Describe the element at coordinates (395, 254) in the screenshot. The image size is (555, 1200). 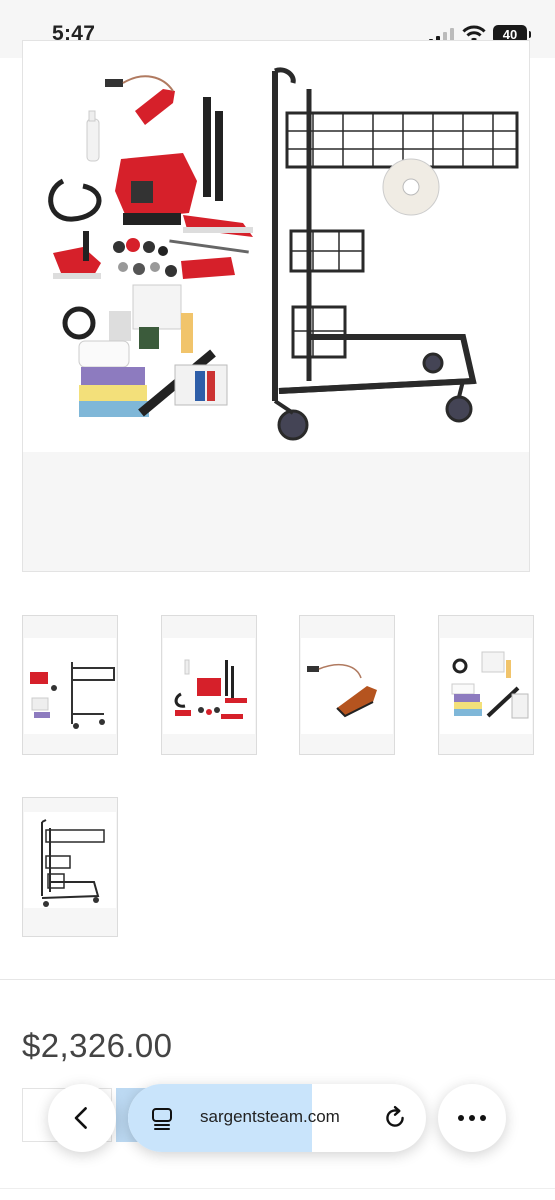
I see `utility-cart-illustration` at that location.